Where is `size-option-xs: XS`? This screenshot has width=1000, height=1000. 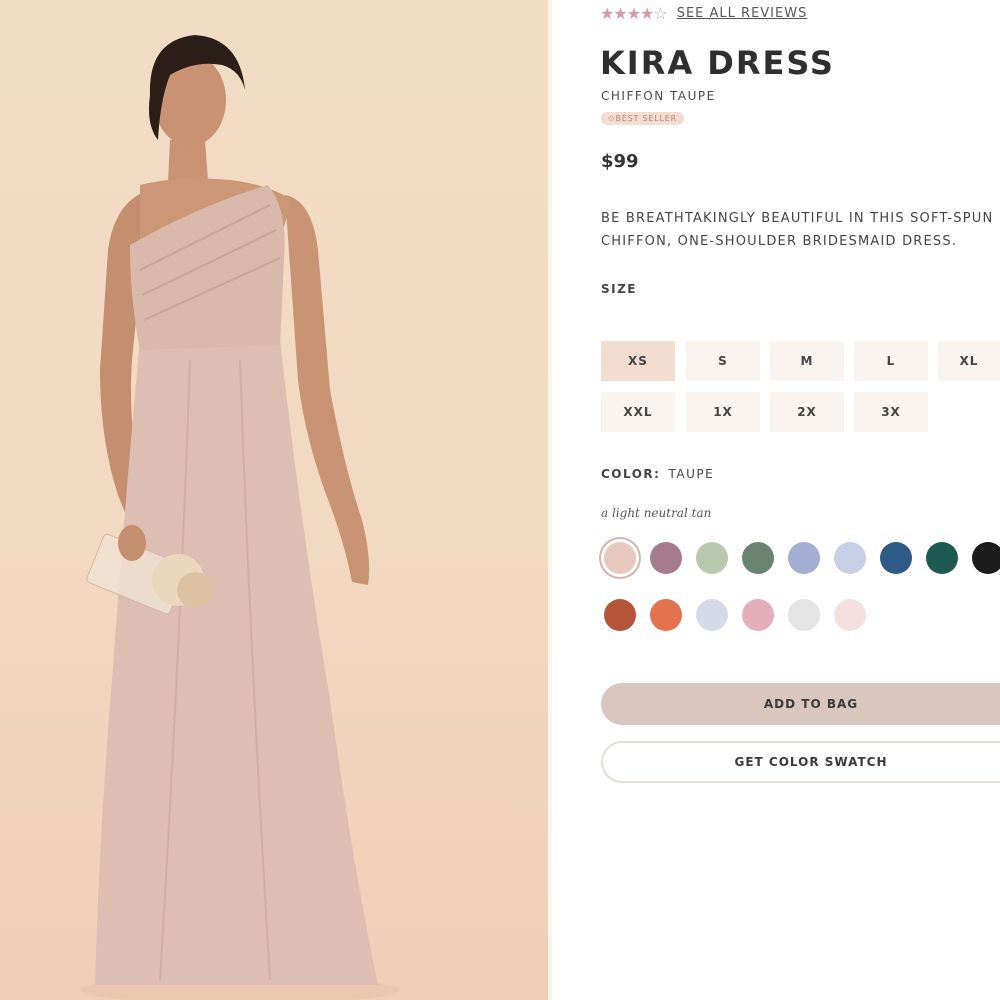 size-option-xs: XS is located at coordinates (638, 361).